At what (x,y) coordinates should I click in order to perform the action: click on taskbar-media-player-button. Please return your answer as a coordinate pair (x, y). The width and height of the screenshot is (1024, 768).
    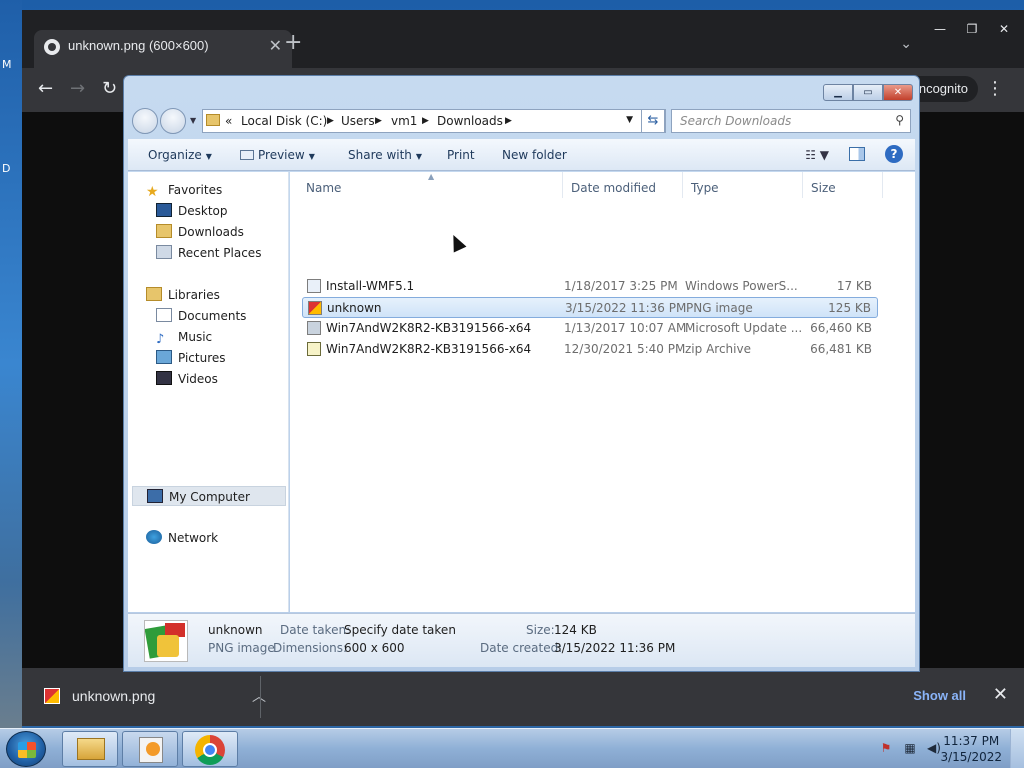
    Looking at the image, I should click on (150, 749).